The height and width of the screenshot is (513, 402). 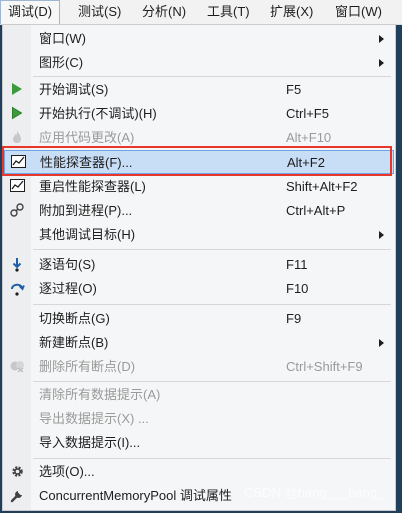 I want to click on menu-item-shortcut: Ctrl+Alt+P, so click(x=316, y=210).